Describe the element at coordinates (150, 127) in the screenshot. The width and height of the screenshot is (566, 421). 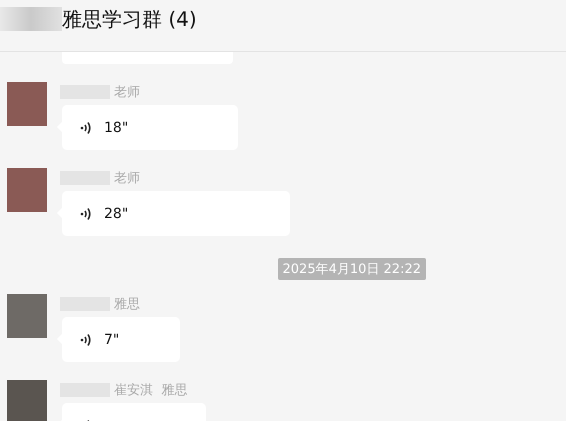
I see `voice-message: 18"` at that location.